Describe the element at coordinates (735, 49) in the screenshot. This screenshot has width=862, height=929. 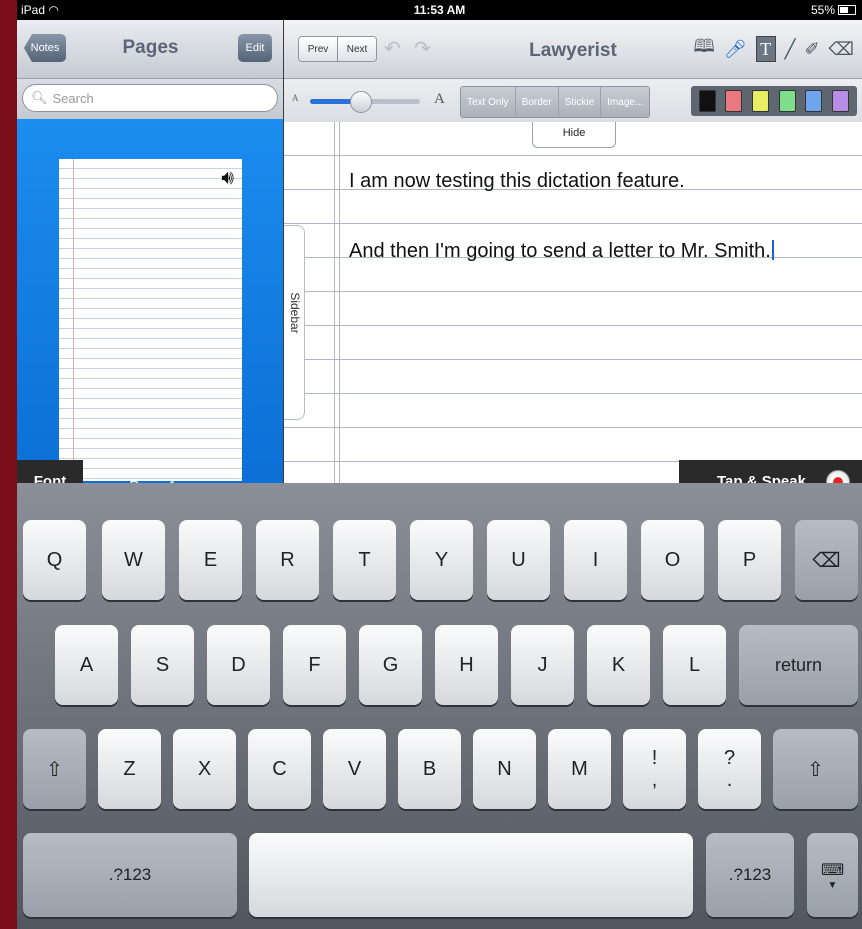
I see `microphone-icon: 🎤︎` at that location.